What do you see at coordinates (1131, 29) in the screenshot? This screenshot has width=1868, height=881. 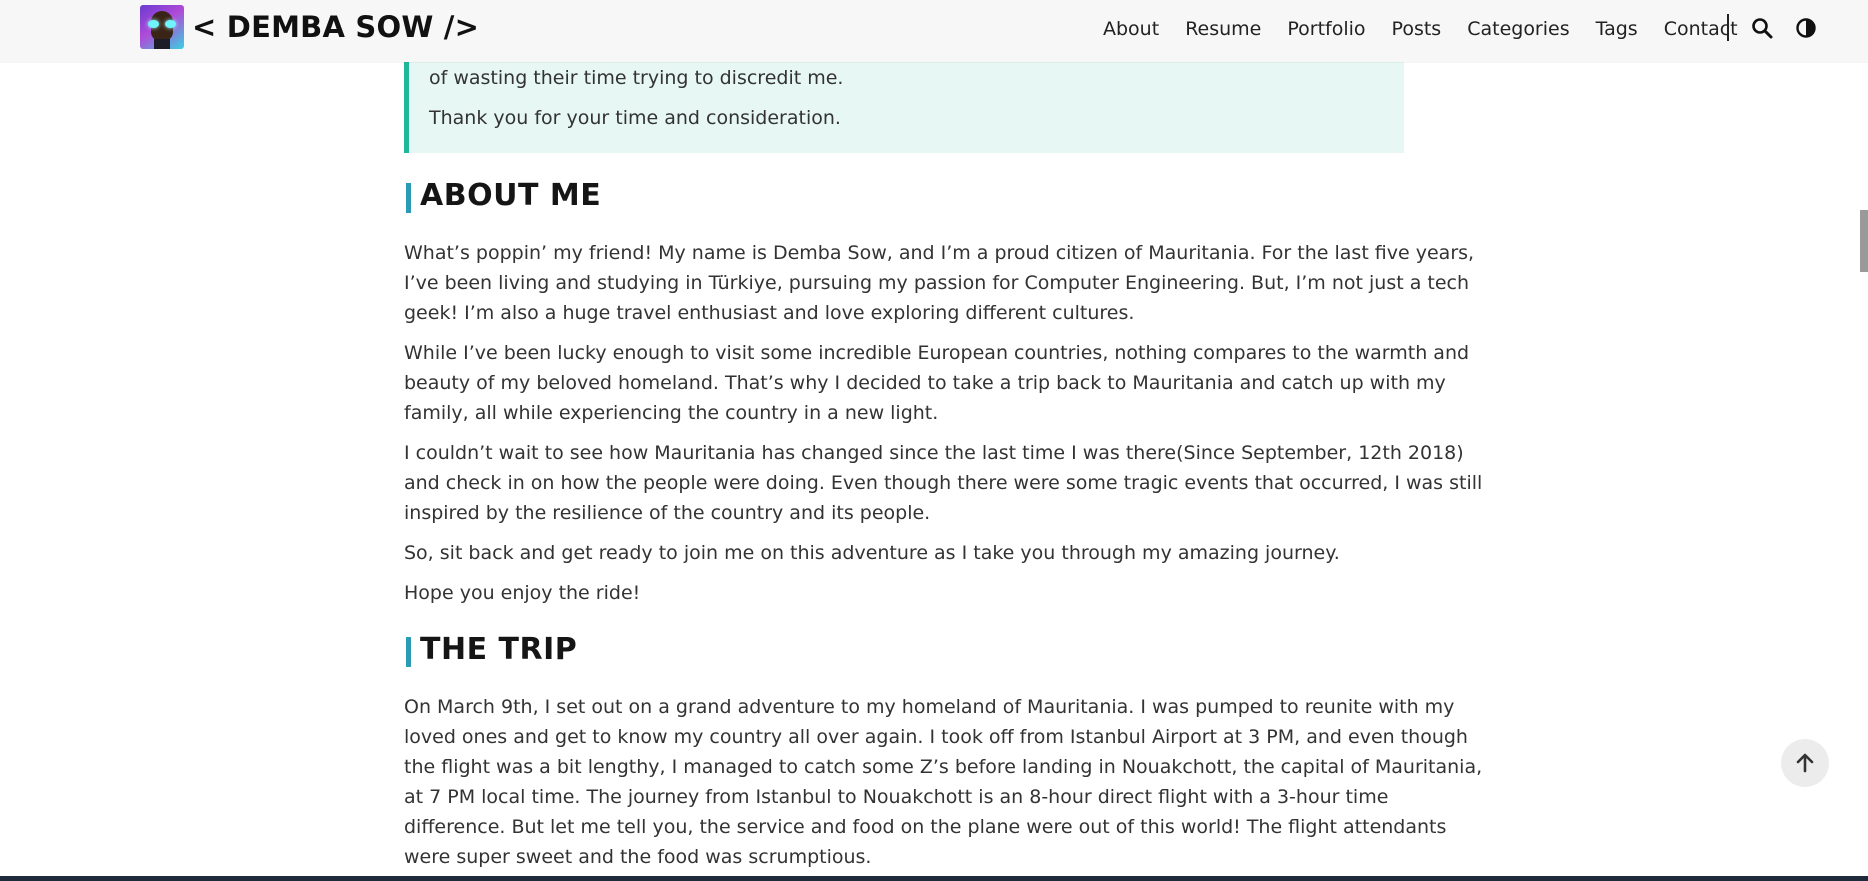 I see `nav-item-about: About` at bounding box center [1131, 29].